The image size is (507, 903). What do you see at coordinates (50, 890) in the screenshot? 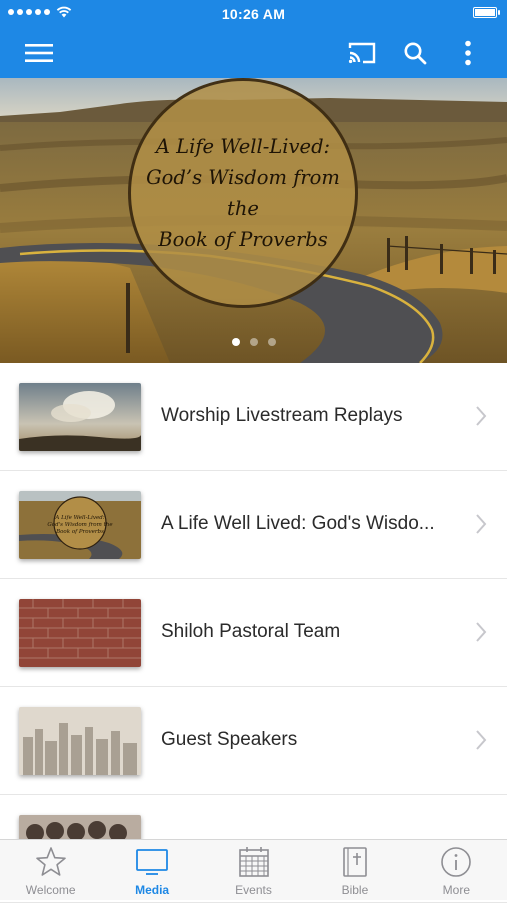
I see `tab-label: Welcome` at bounding box center [50, 890].